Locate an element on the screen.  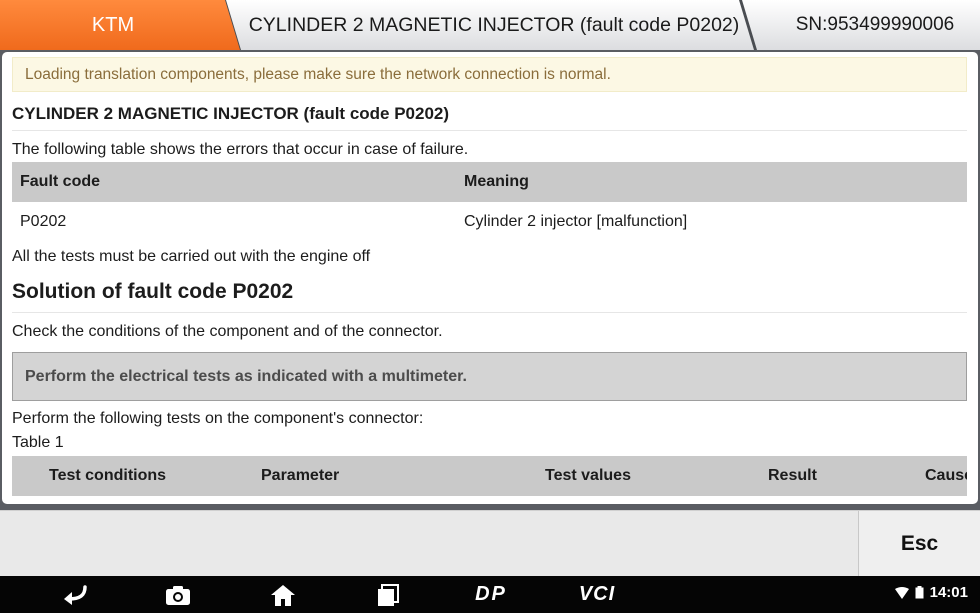
brand-label: KTM is located at coordinates (113, 24).